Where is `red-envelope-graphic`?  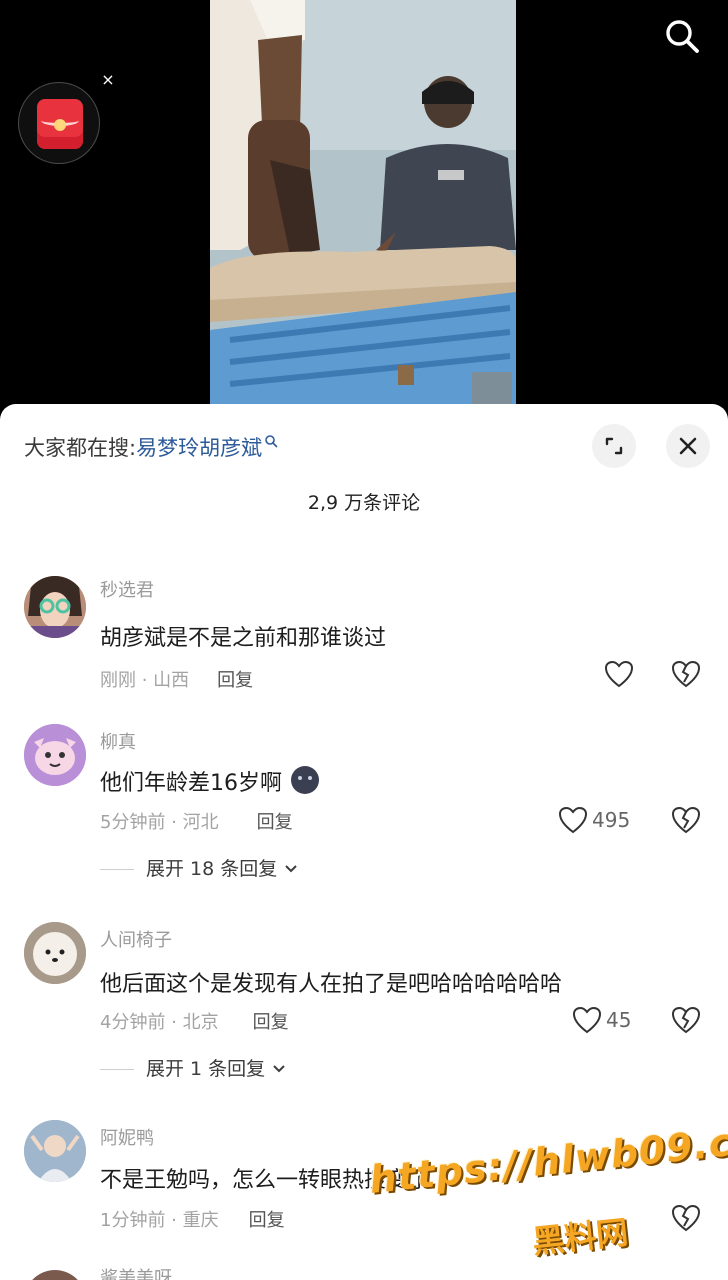
red-envelope-graphic is located at coordinates (60, 124).